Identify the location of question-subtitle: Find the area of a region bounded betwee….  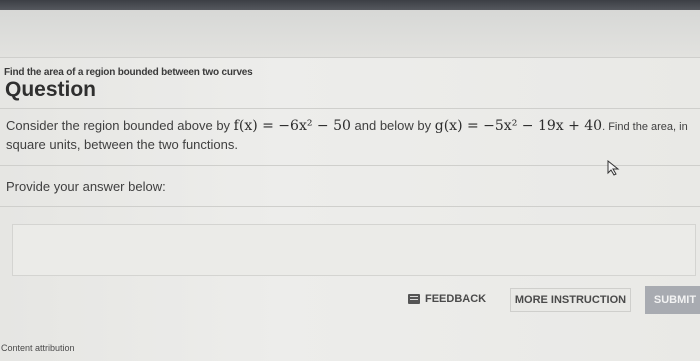
(128, 72).